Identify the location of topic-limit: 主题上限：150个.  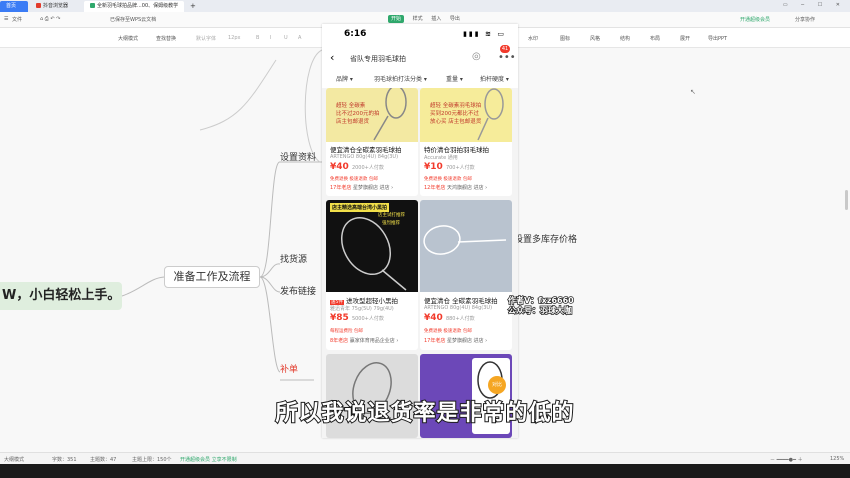
(152, 460).